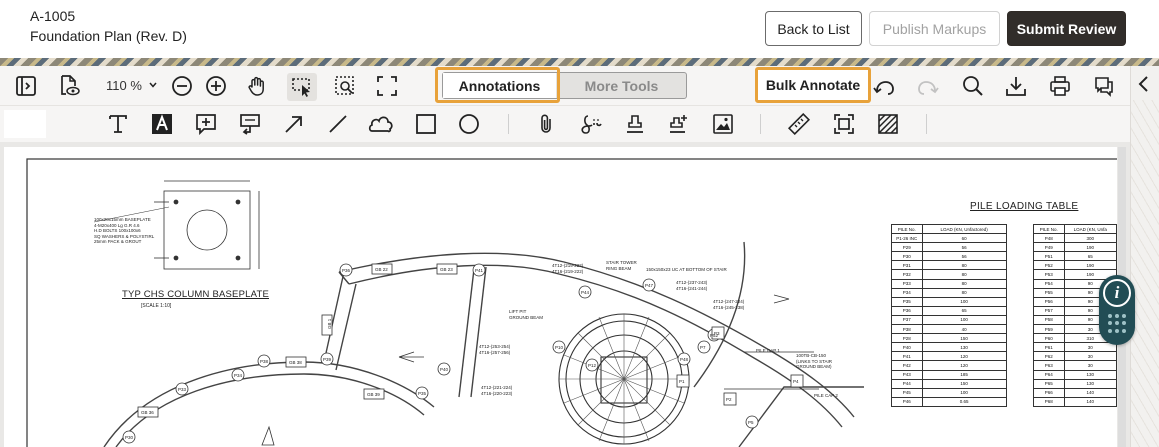 The height and width of the screenshot is (447, 1159). Describe the element at coordinates (888, 124) in the screenshot. I see `hatch-icon` at that location.